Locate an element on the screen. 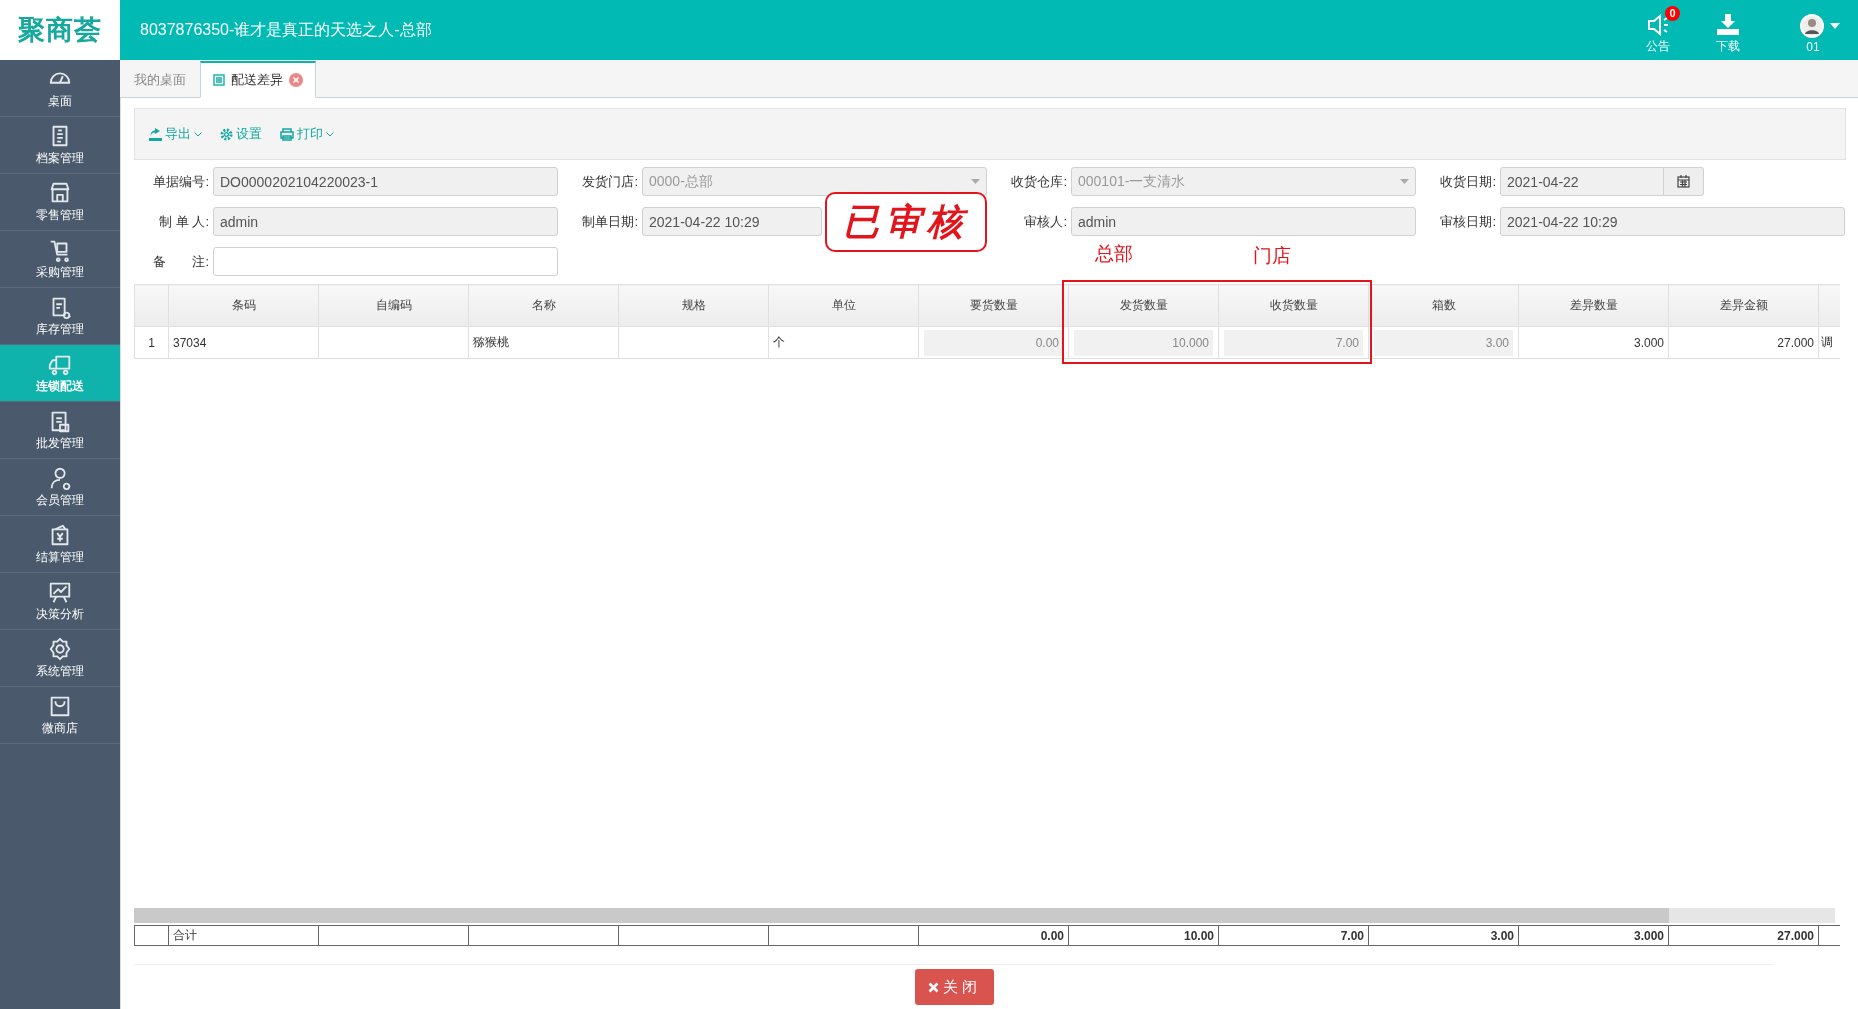  annotation-label: 总部 is located at coordinates (1114, 254).